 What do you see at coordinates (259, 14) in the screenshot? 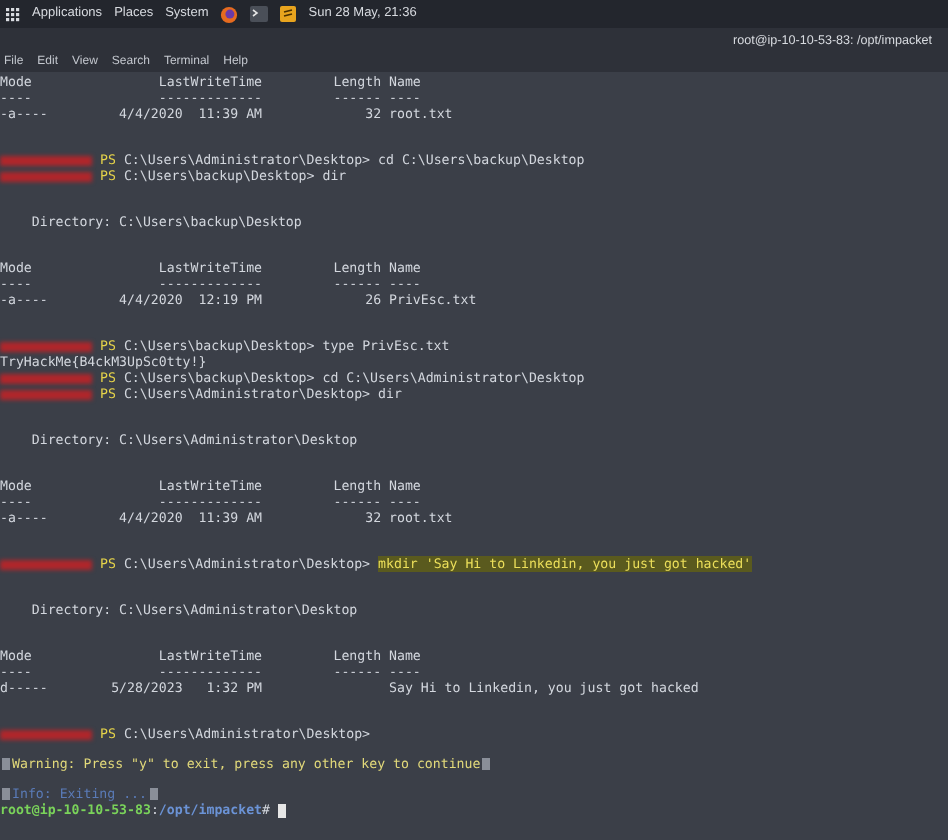
I see `terminal-icon` at bounding box center [259, 14].